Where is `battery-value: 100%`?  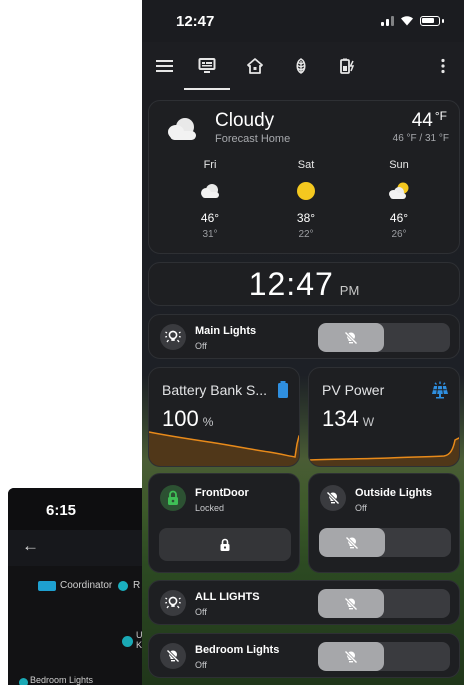 battery-value: 100% is located at coordinates (187, 419).